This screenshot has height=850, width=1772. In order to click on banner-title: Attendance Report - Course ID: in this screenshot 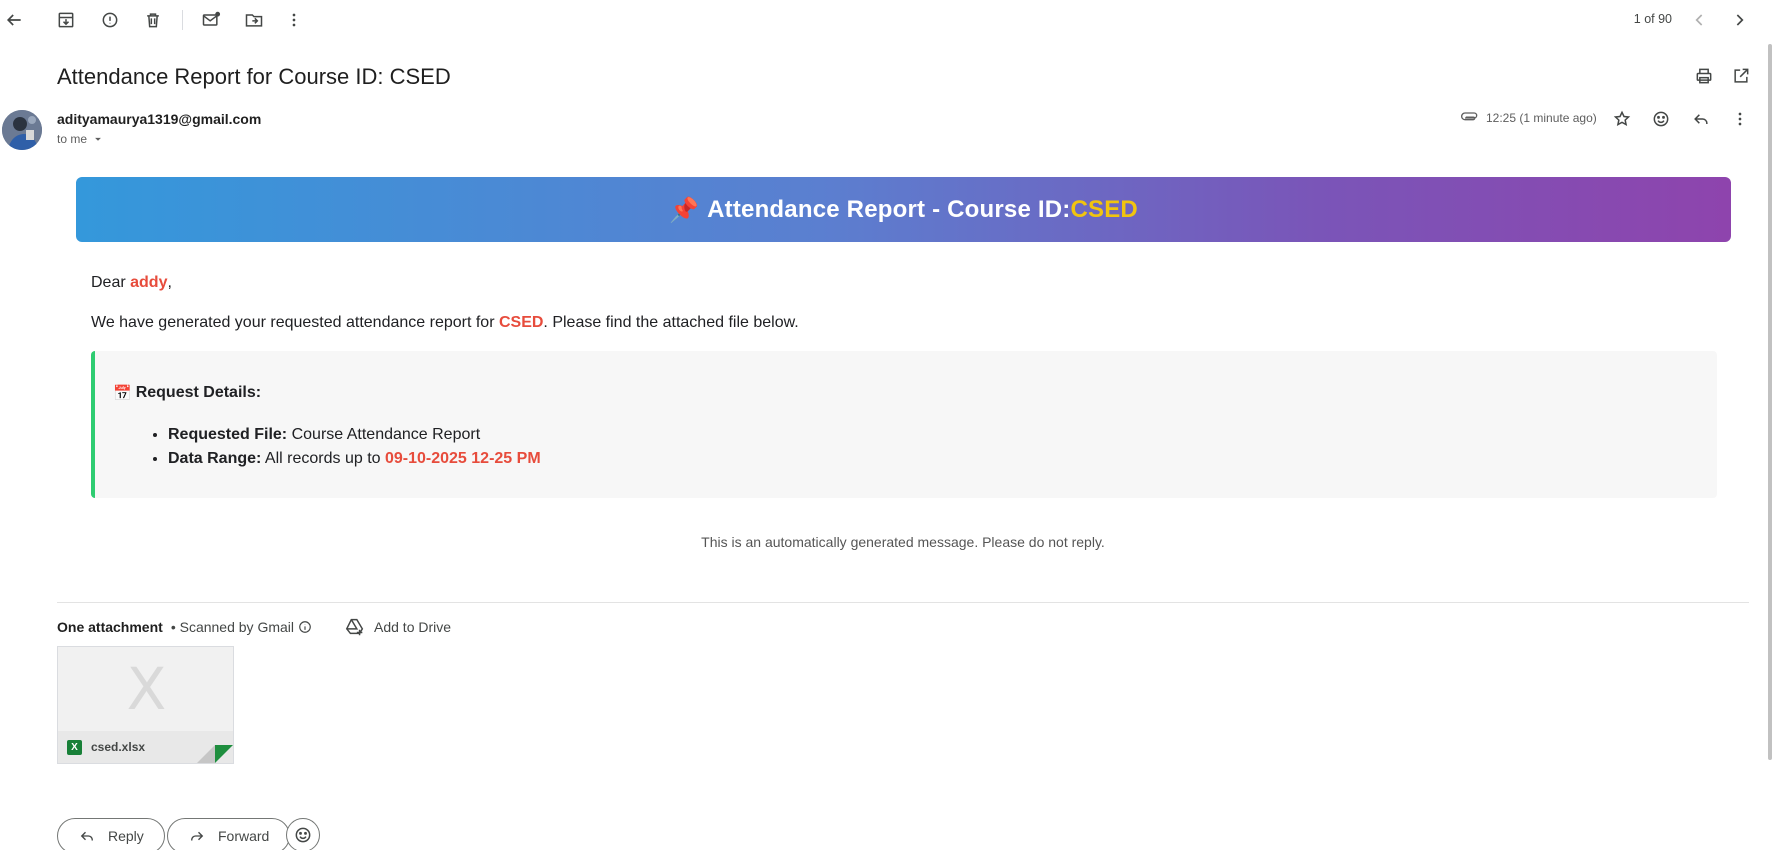, I will do `click(889, 209)`.